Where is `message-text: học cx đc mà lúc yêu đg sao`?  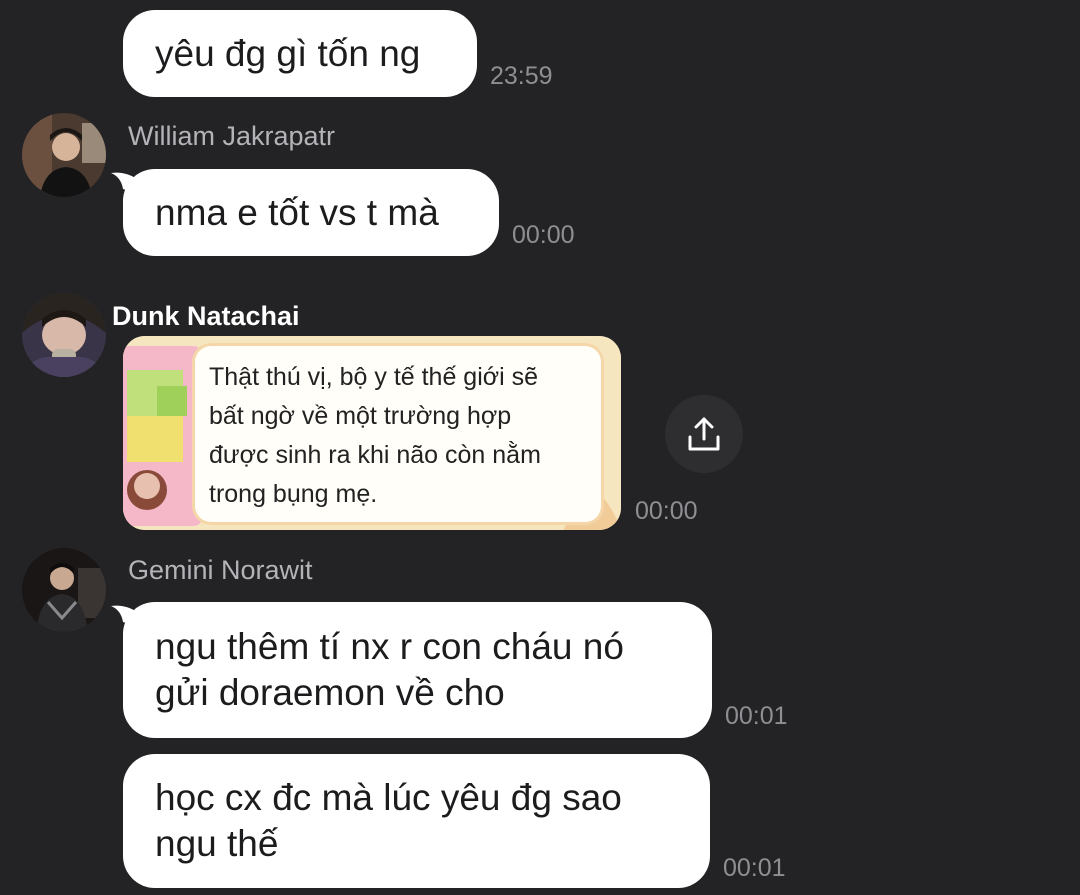 message-text: học cx đc mà lúc yêu đg sao is located at coordinates (388, 797).